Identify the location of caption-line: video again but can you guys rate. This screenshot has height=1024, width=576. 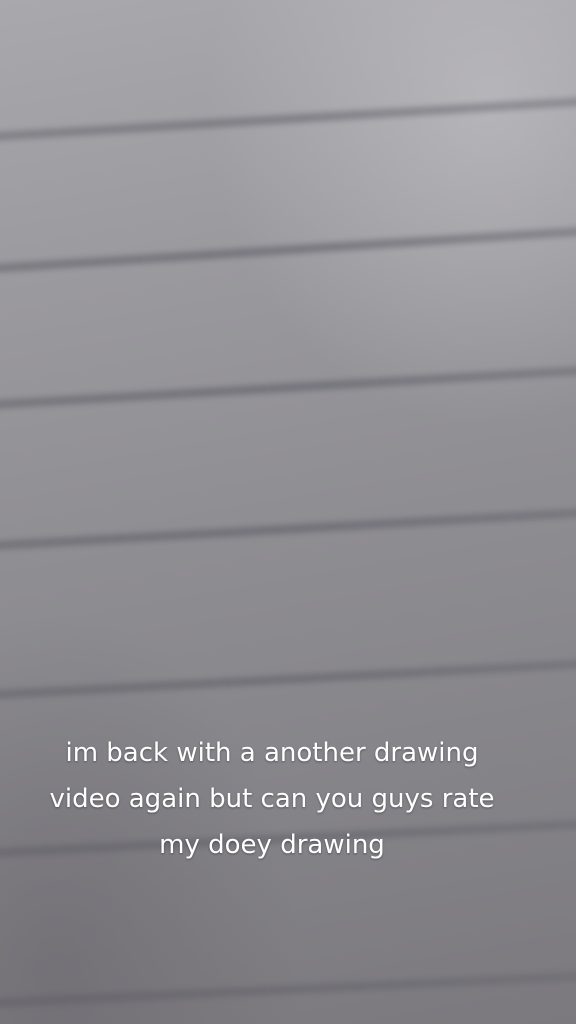
(272, 799).